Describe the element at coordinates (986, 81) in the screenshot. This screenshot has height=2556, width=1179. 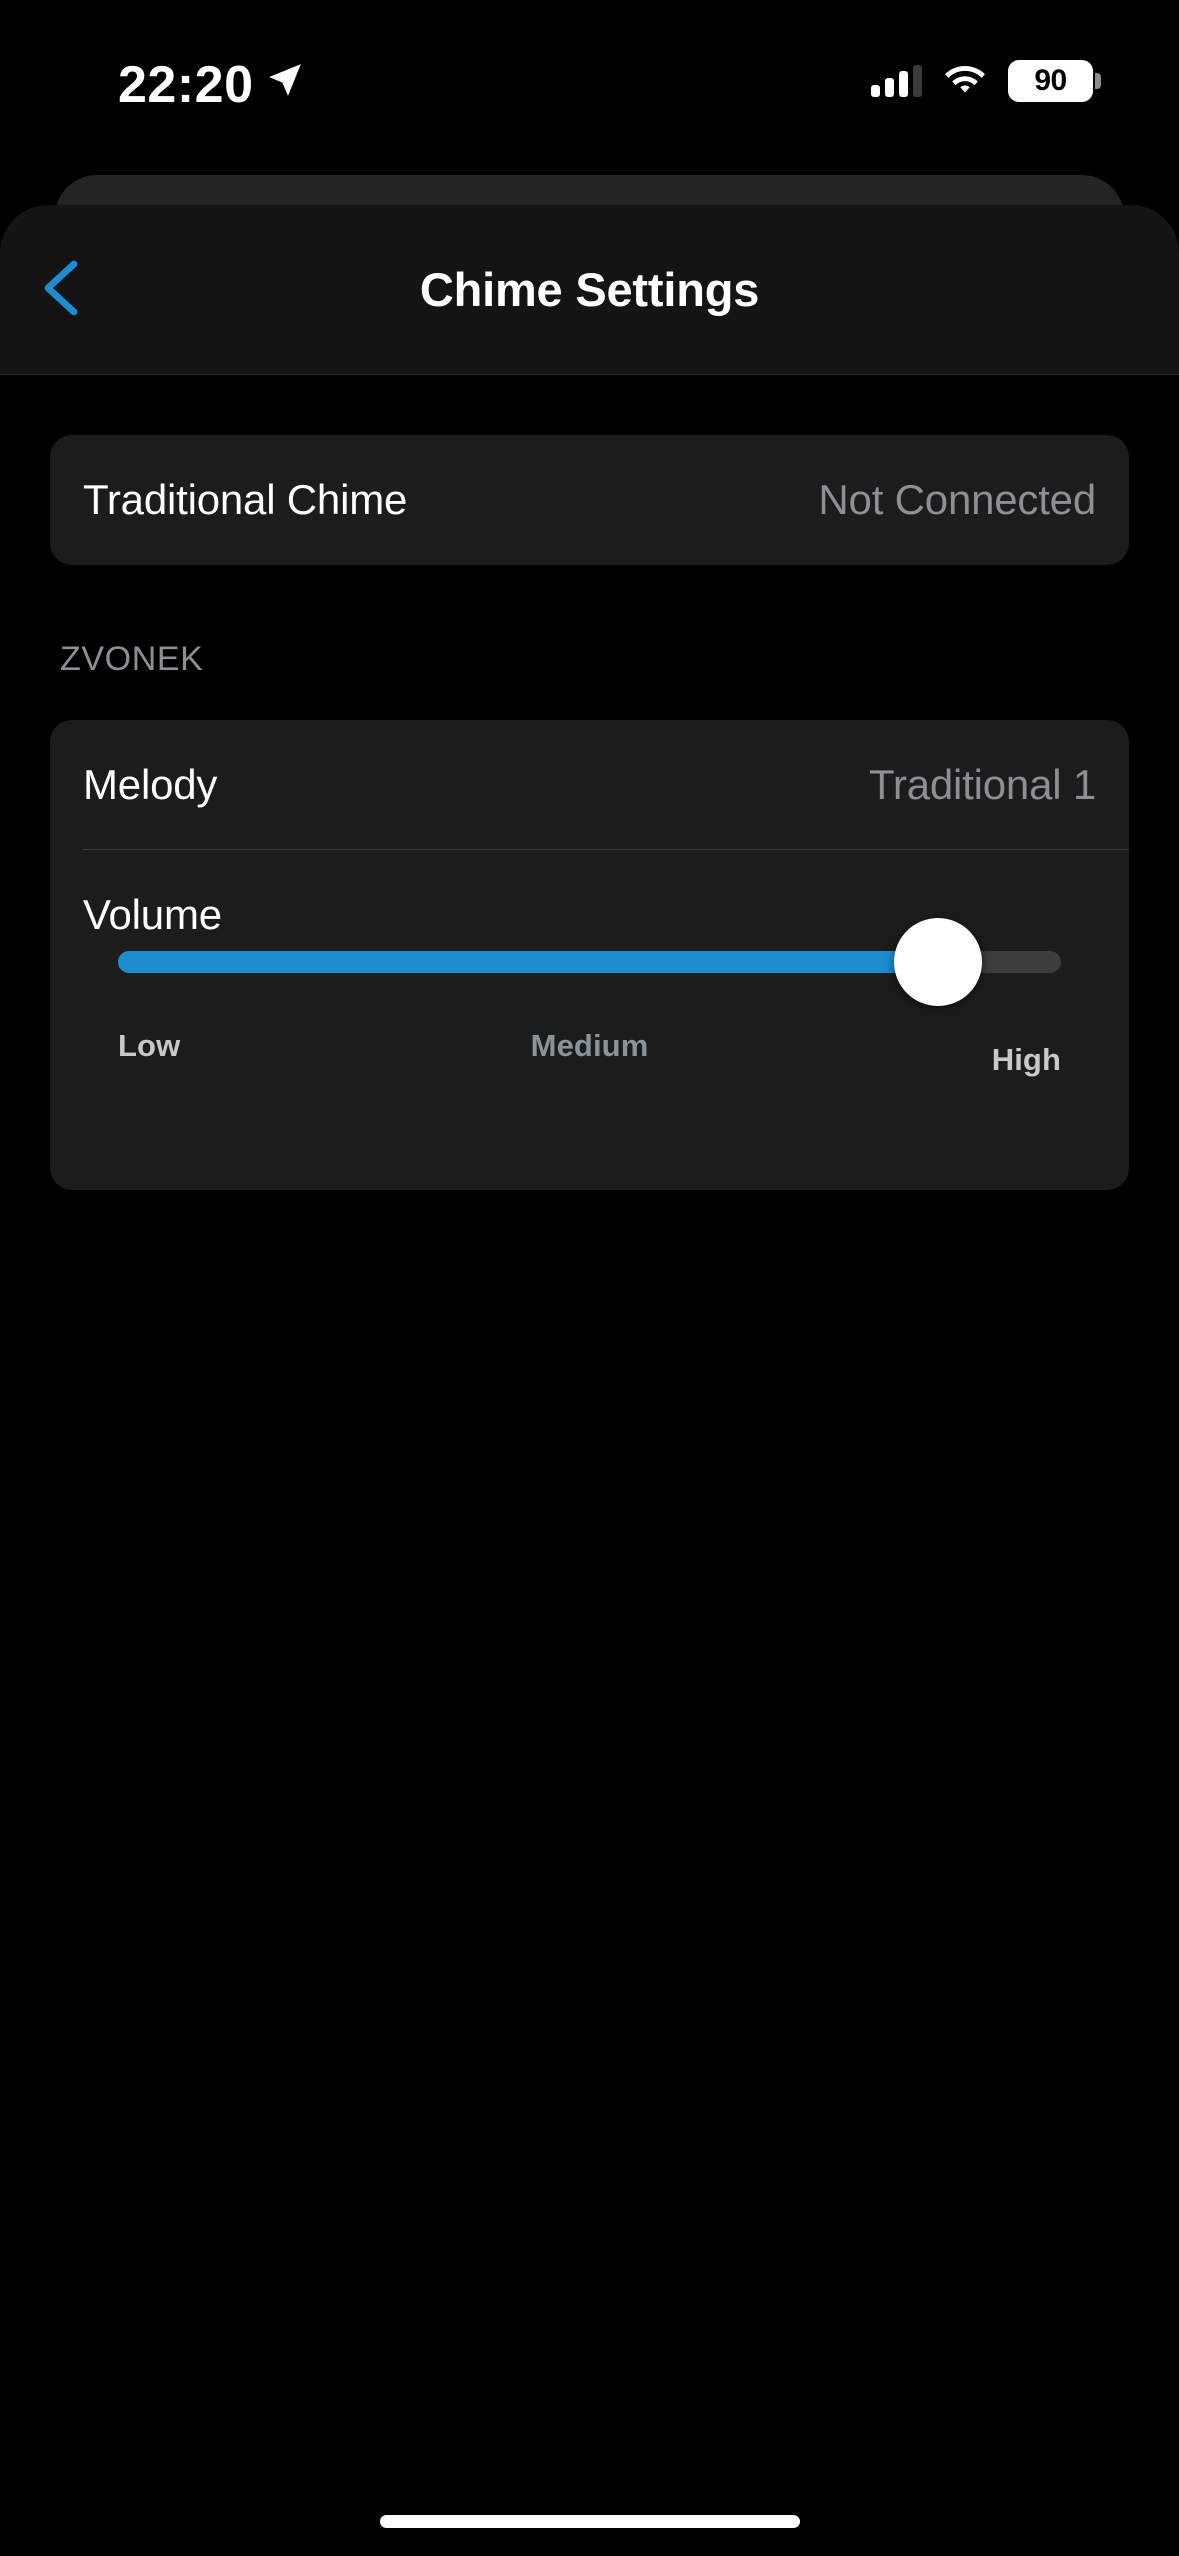
I see `status-bar-indicators: 90` at that location.